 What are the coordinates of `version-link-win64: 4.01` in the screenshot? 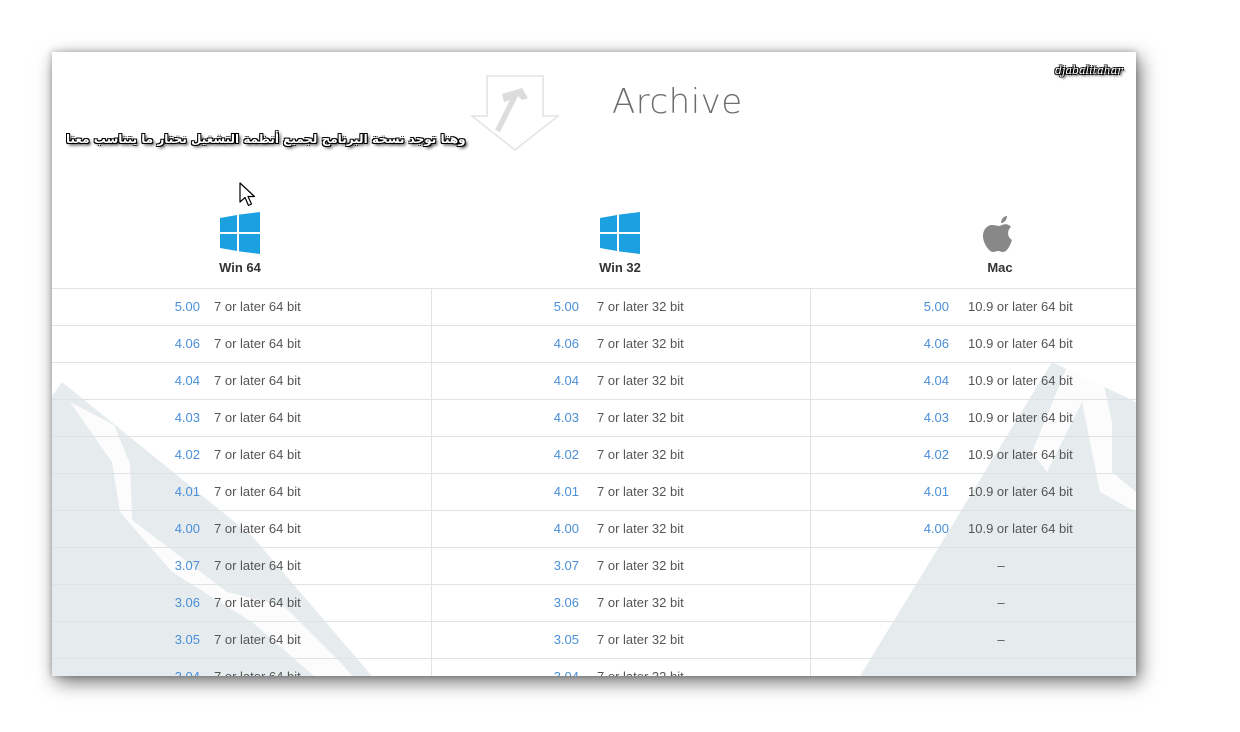 It's located at (170, 492).